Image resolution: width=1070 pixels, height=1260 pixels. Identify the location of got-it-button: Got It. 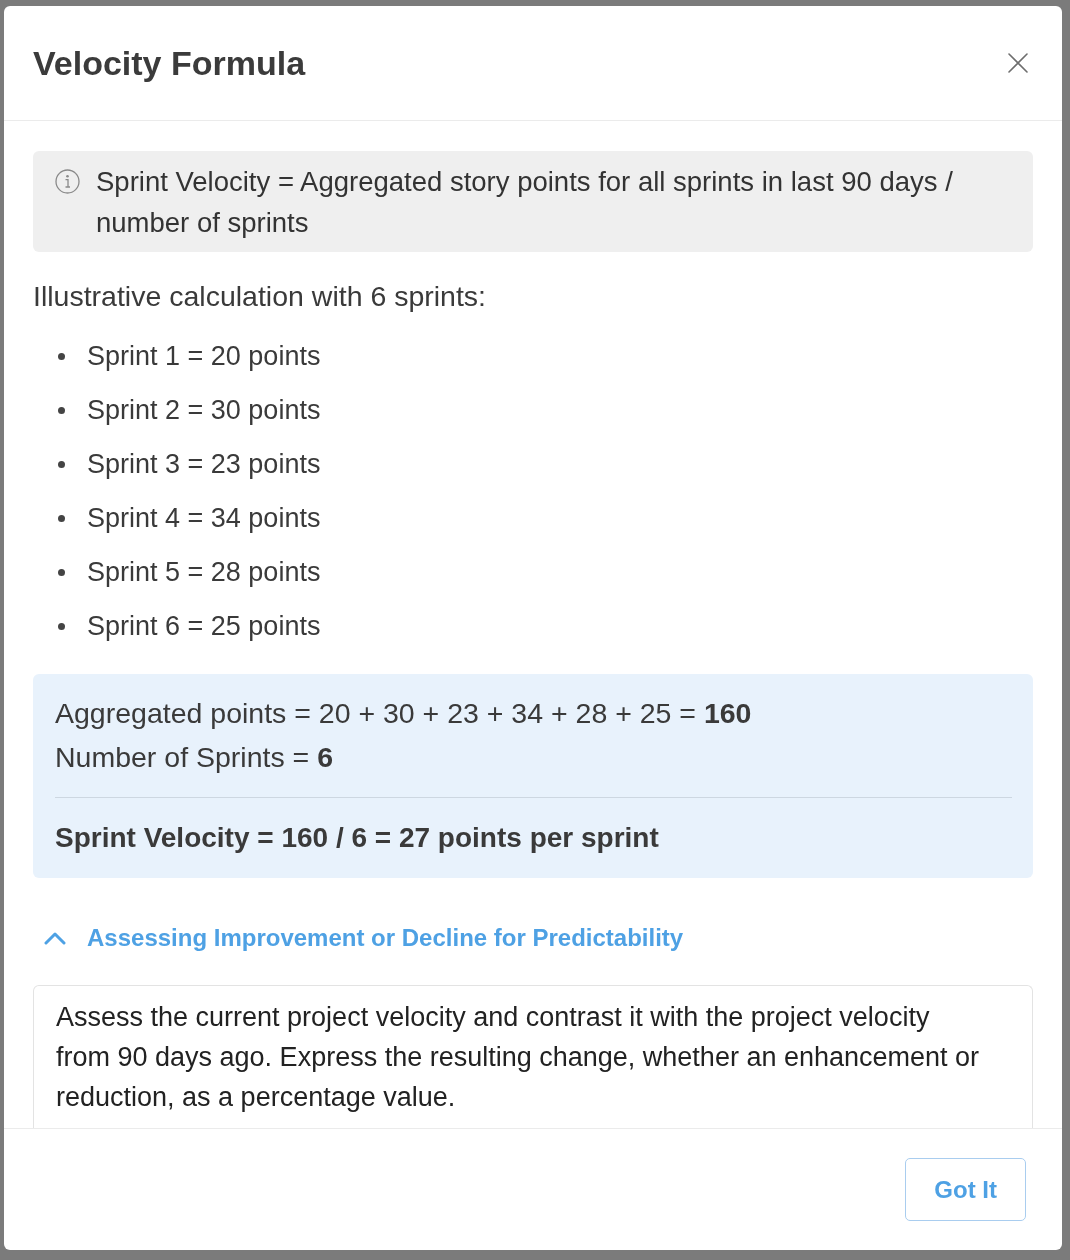
(965, 1189).